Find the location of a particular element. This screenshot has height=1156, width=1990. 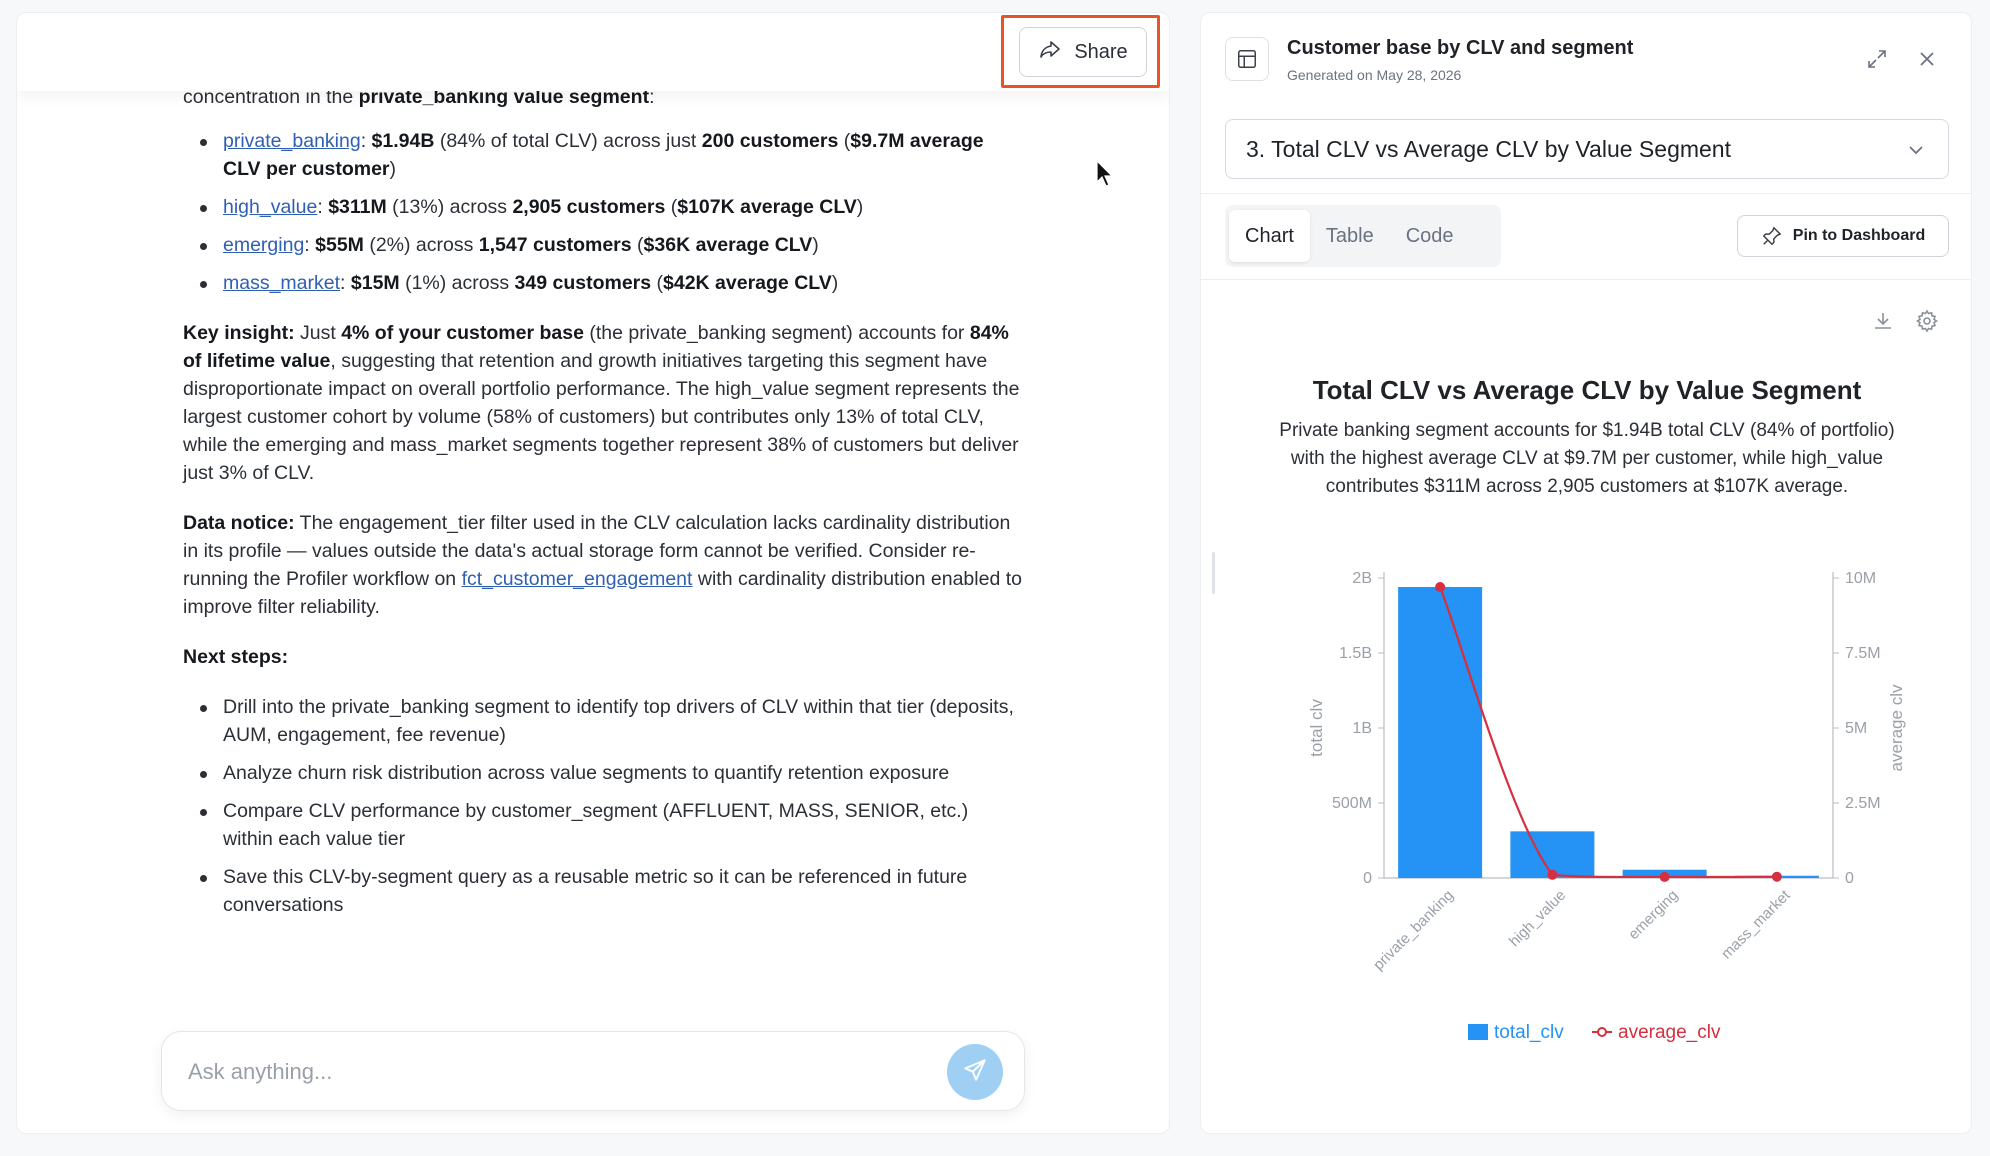

y-tick-label-left: 500M is located at coordinates (1352, 803).